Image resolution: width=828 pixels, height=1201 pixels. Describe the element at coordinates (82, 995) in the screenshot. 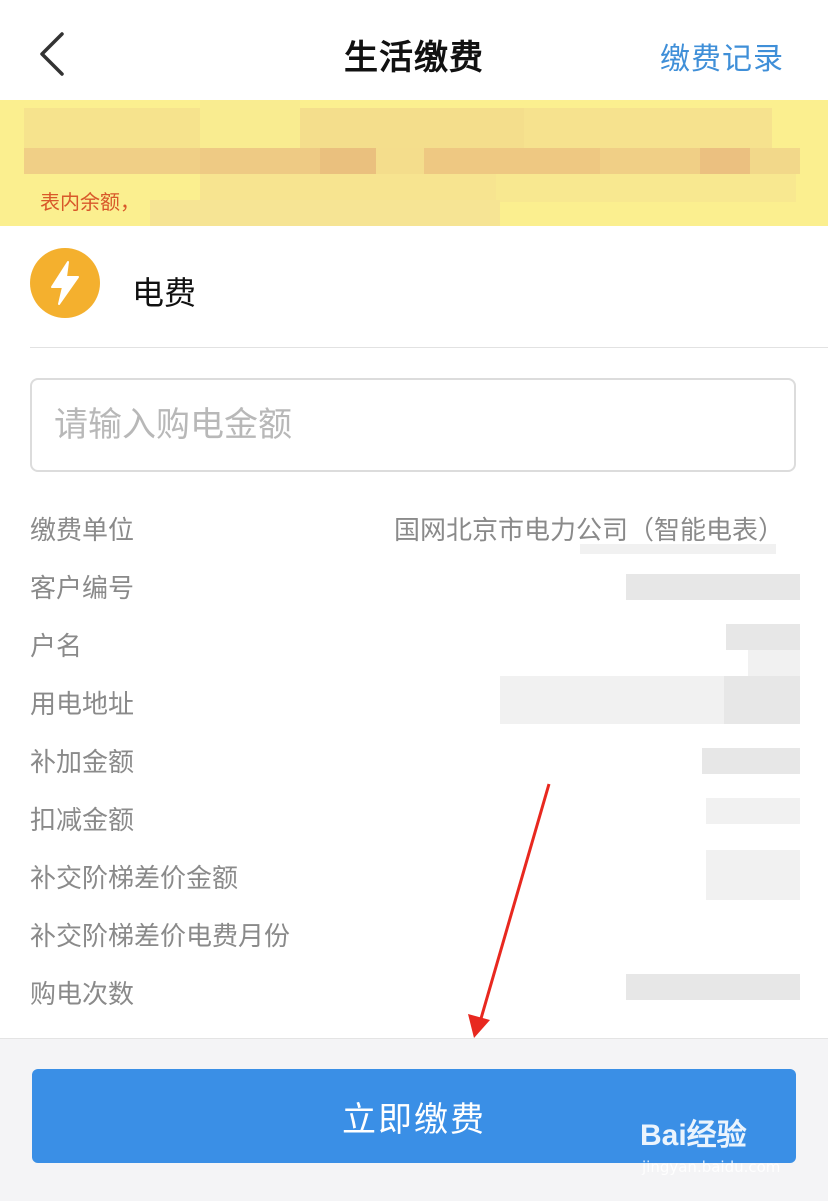

I see `info-label-purchase-count: 购电次数` at that location.